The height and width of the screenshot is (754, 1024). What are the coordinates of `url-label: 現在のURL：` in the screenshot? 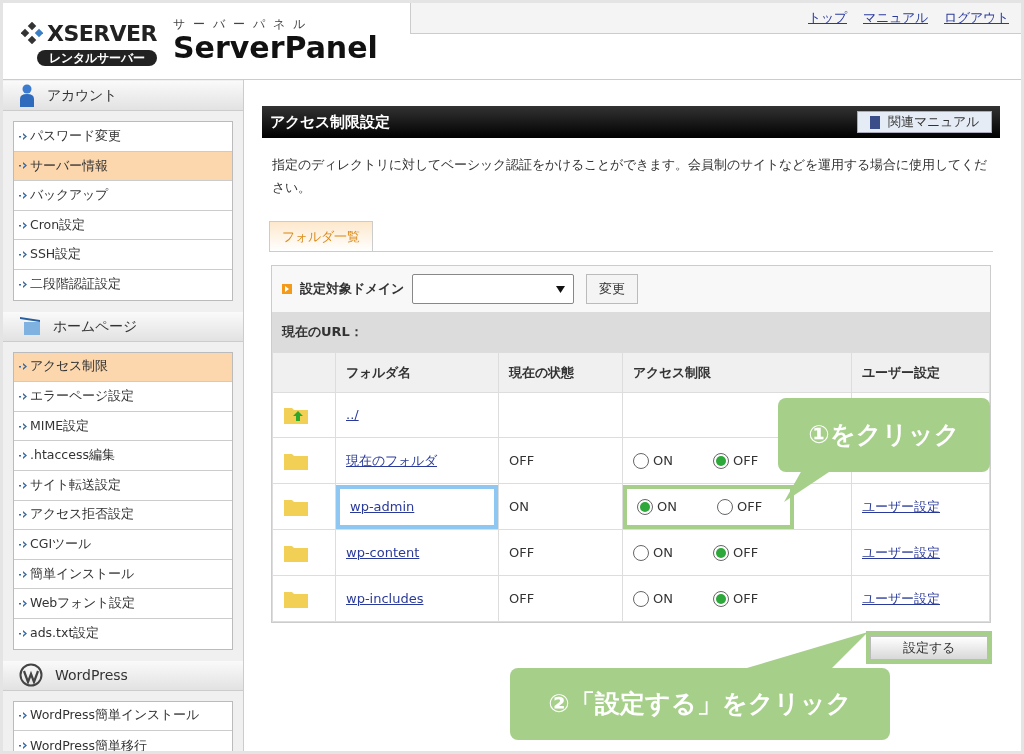 It's located at (322, 332).